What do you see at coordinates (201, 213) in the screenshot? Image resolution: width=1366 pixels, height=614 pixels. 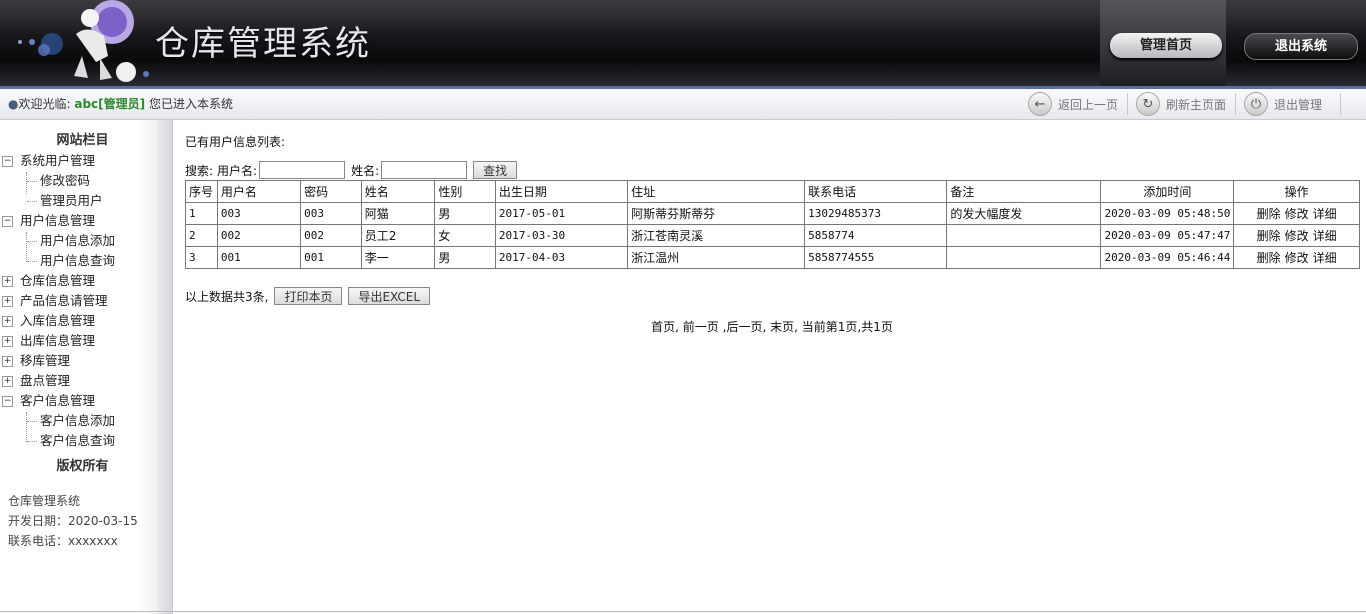 I see `cell-index: 1` at bounding box center [201, 213].